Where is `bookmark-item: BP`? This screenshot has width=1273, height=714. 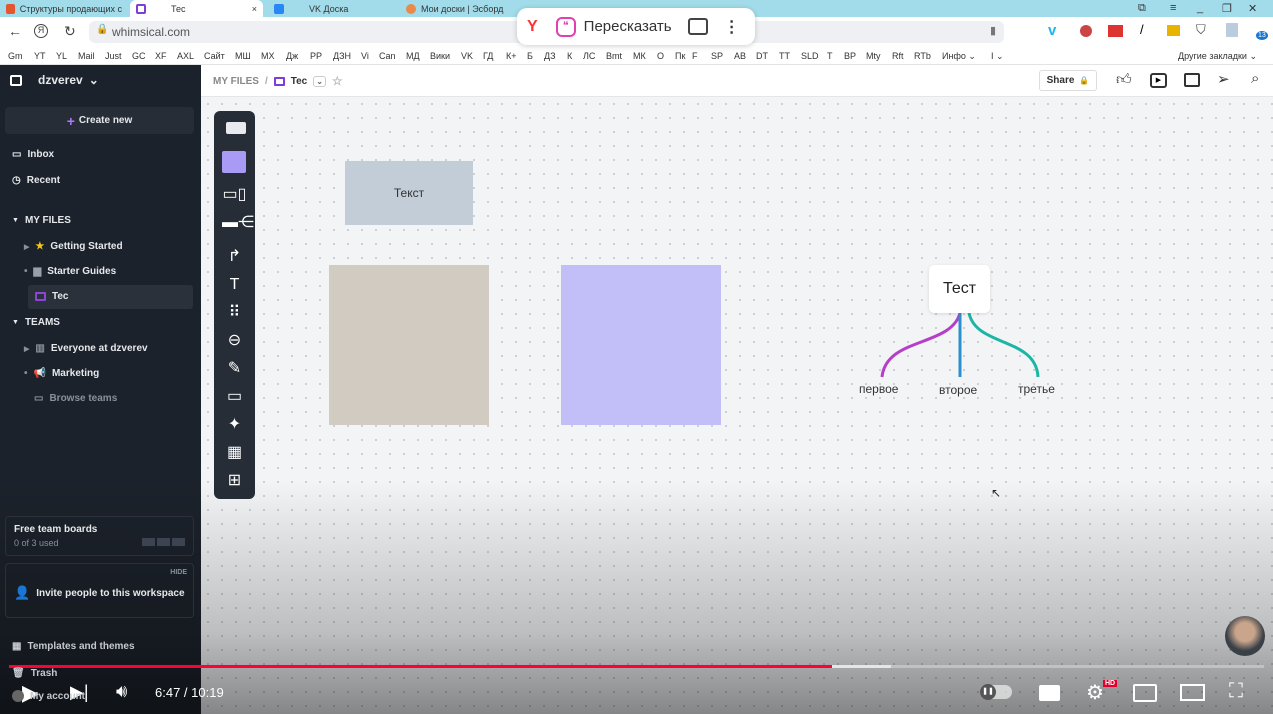 bookmark-item: BP is located at coordinates (850, 56).